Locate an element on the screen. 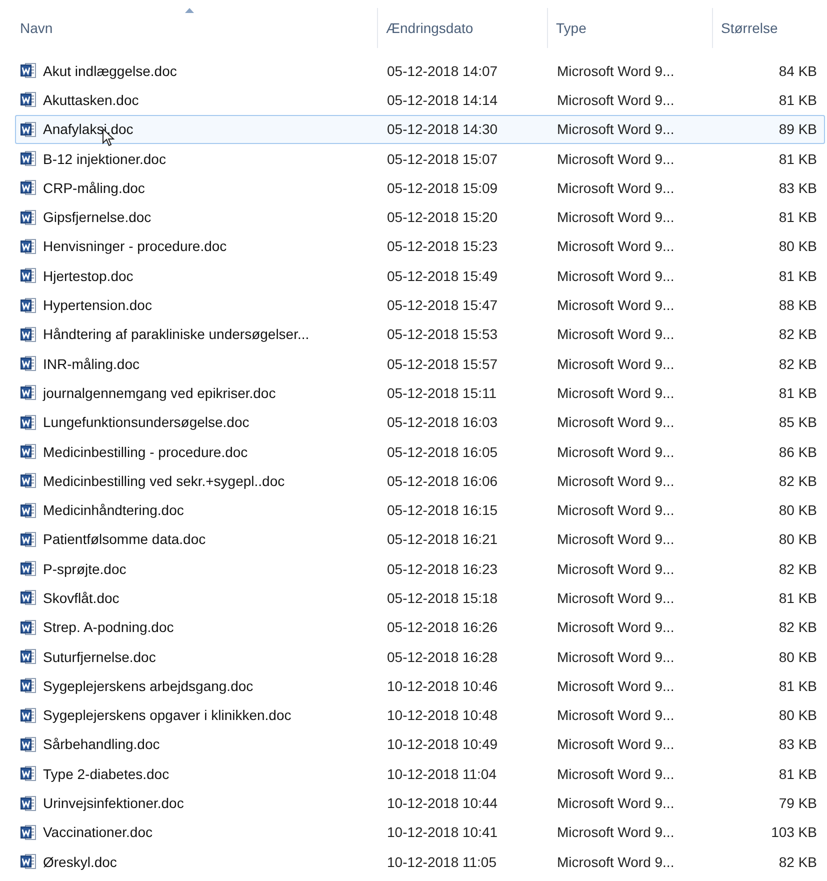  file-name: journalgennemgang ved epikriser.doc is located at coordinates (159, 392).